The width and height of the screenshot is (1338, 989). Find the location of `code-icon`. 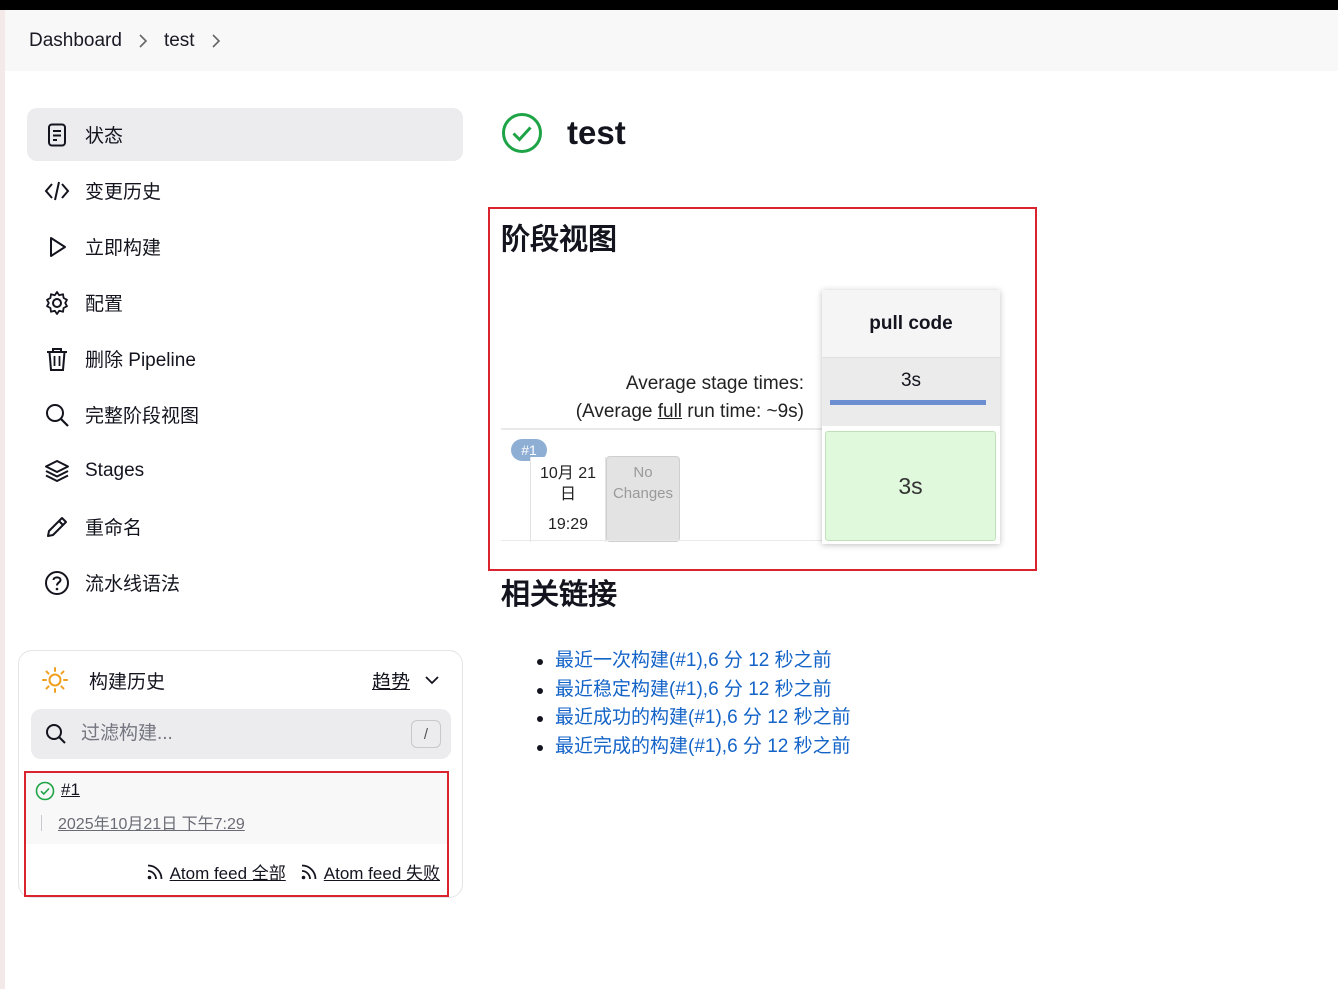

code-icon is located at coordinates (57, 191).